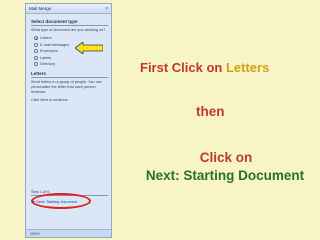 The width and height of the screenshot is (320, 240). What do you see at coordinates (68, 233) in the screenshot?
I see `status-bar: 100%` at bounding box center [68, 233].